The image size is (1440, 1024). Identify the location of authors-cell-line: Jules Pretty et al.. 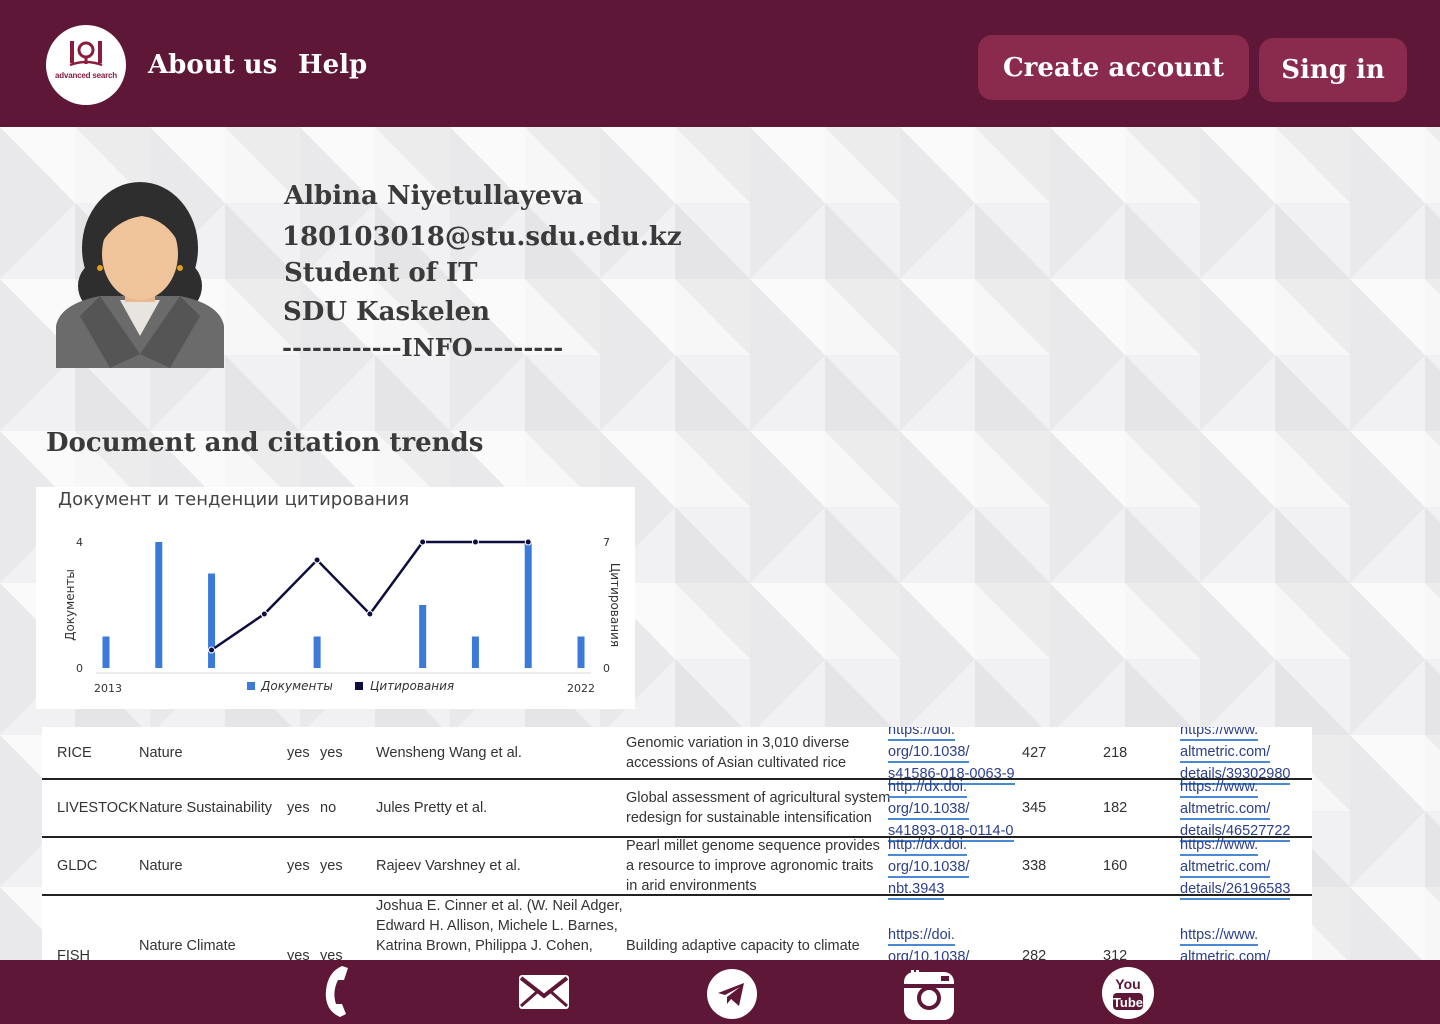
(432, 808).